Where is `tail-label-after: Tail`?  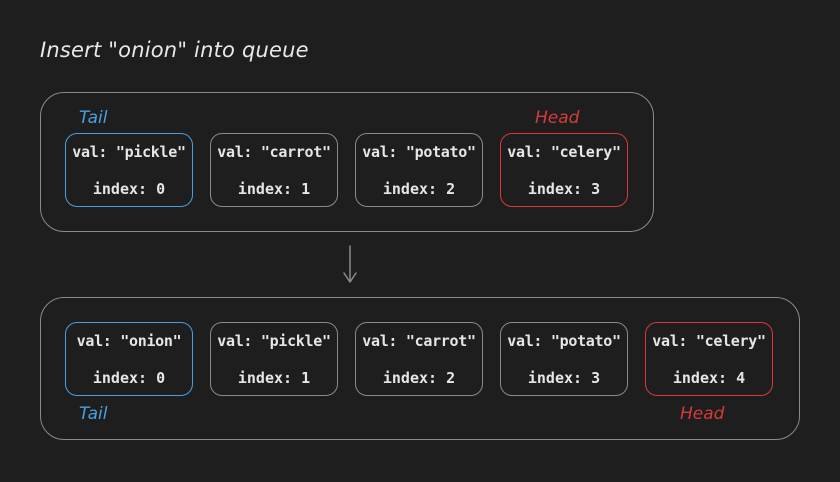 tail-label-after: Tail is located at coordinates (93, 414).